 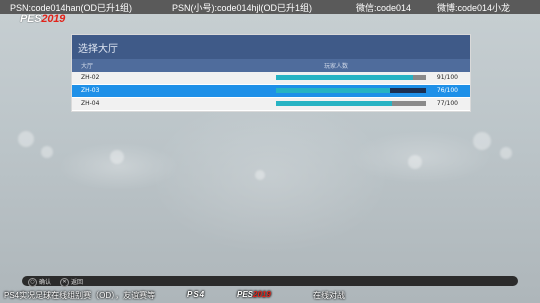 I want to click on lobby-row: ZH-04 77/100, so click(x=271, y=104).